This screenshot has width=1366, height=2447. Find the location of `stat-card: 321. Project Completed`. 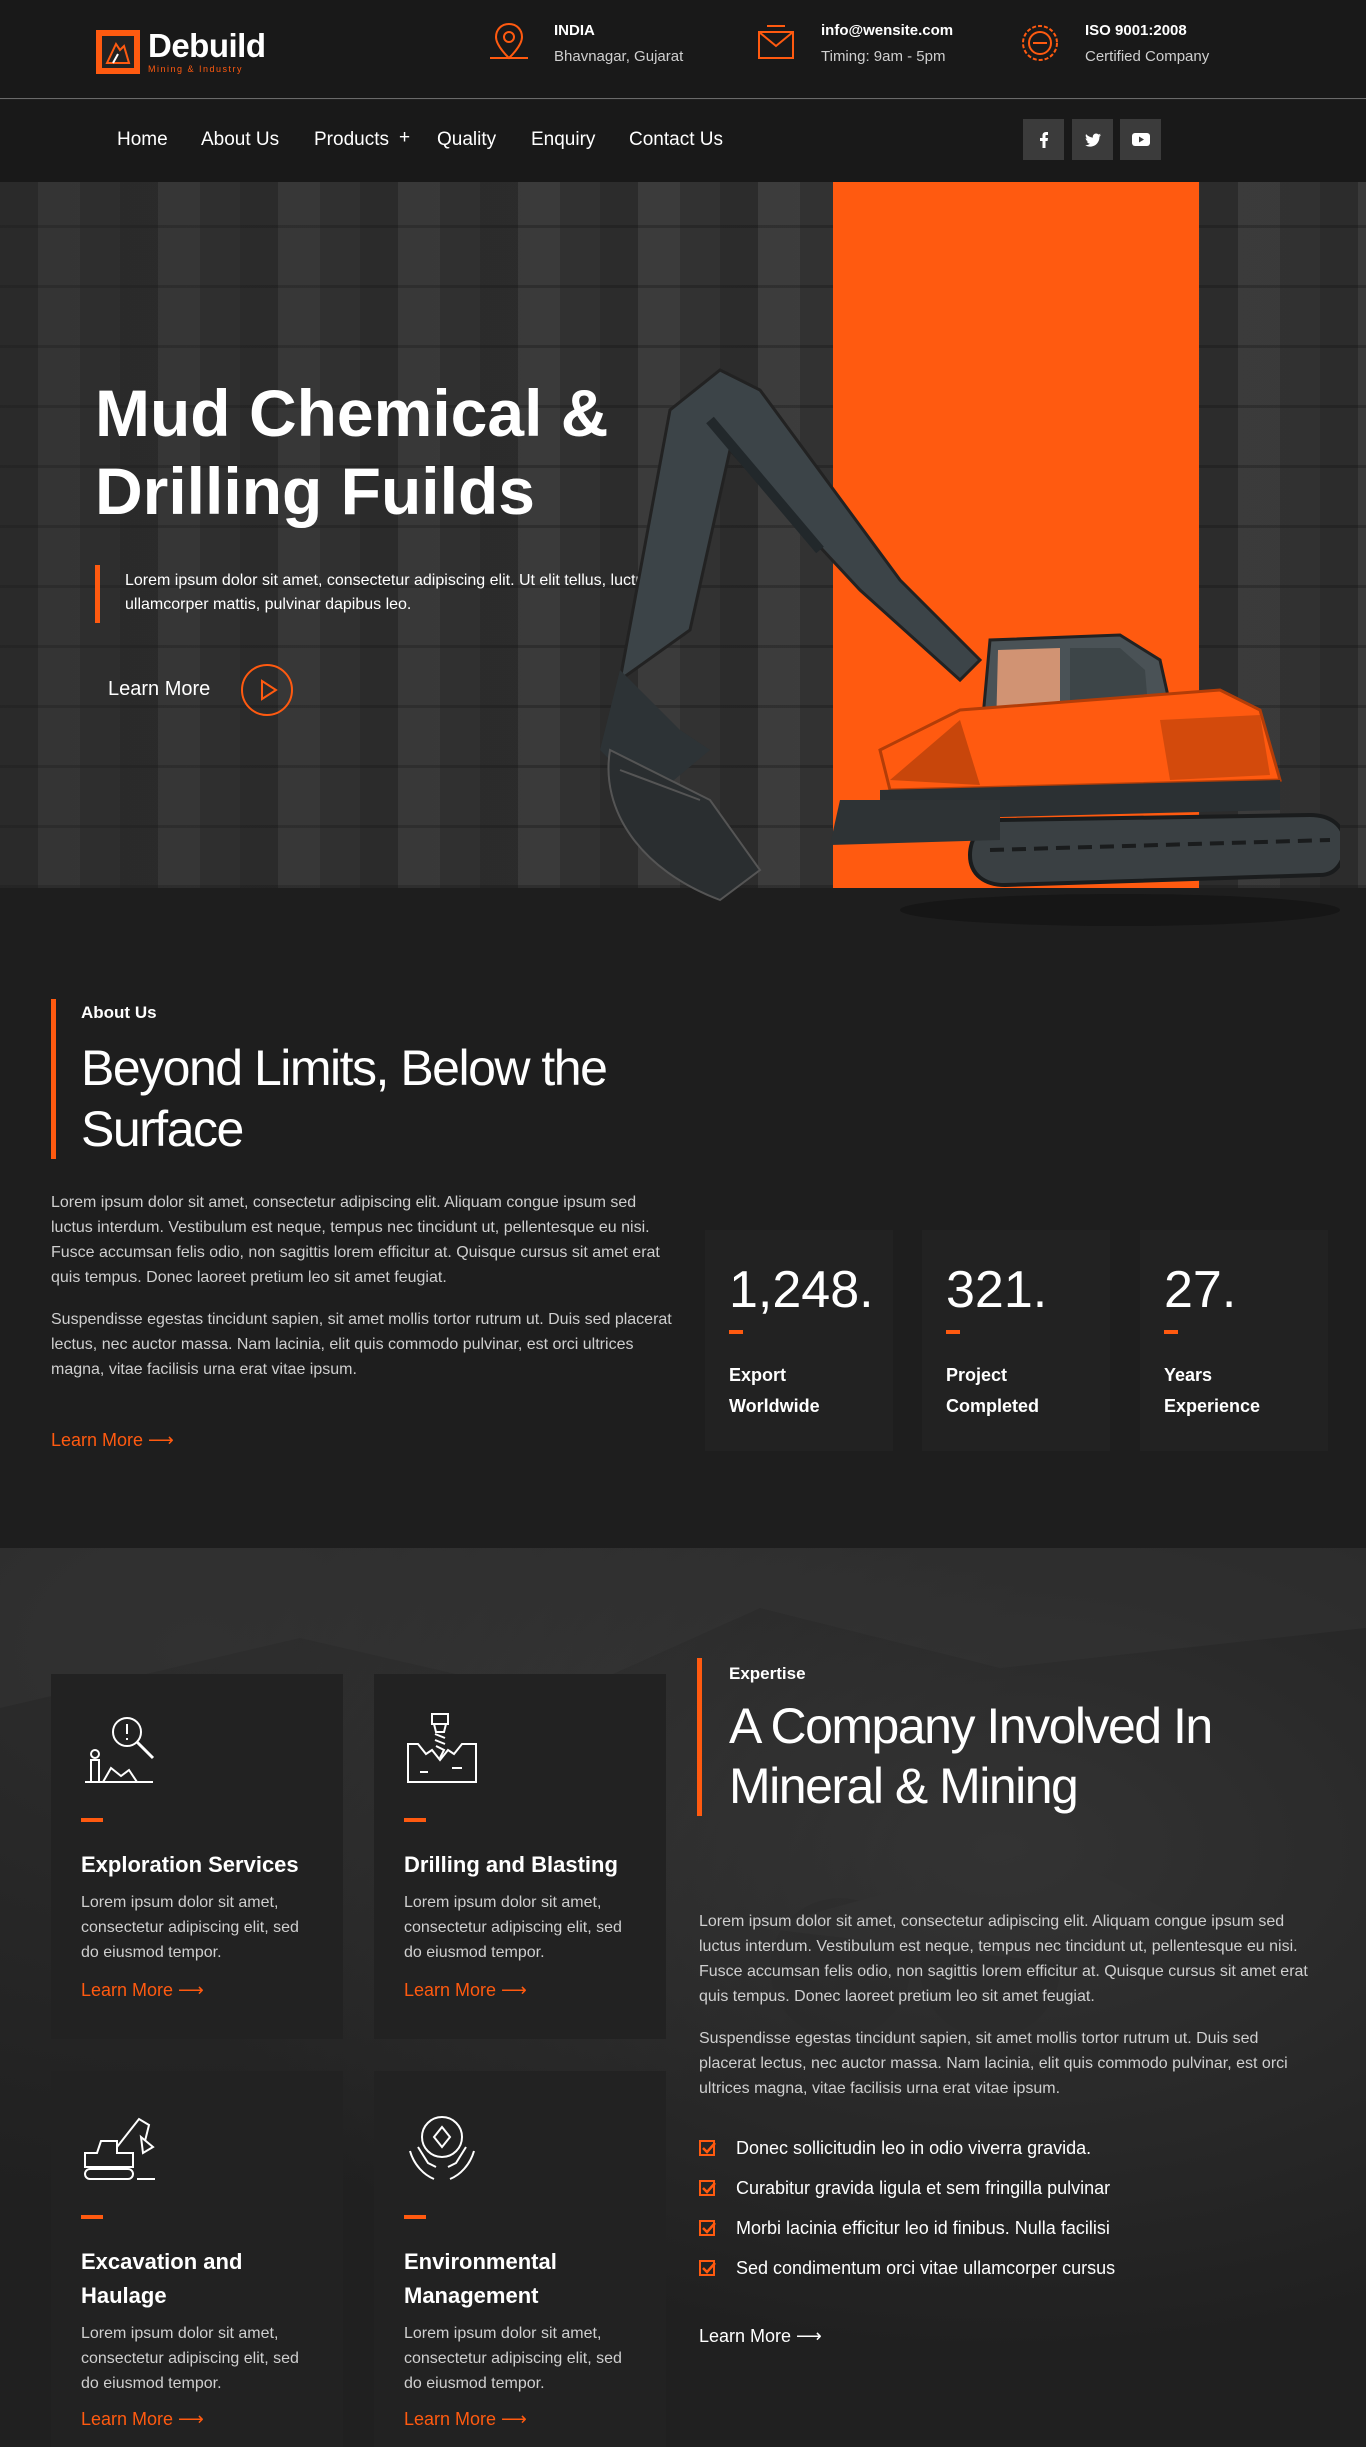

stat-card: 321. Project Completed is located at coordinates (1016, 1340).